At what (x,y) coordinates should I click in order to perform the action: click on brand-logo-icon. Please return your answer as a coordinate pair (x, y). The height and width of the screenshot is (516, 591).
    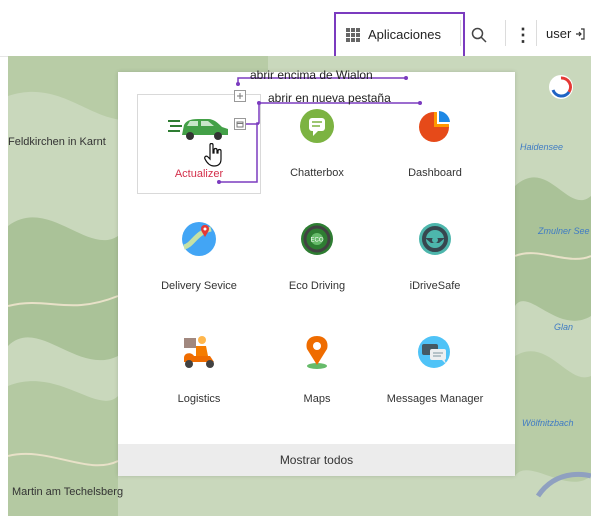
    Looking at the image, I should click on (561, 87).